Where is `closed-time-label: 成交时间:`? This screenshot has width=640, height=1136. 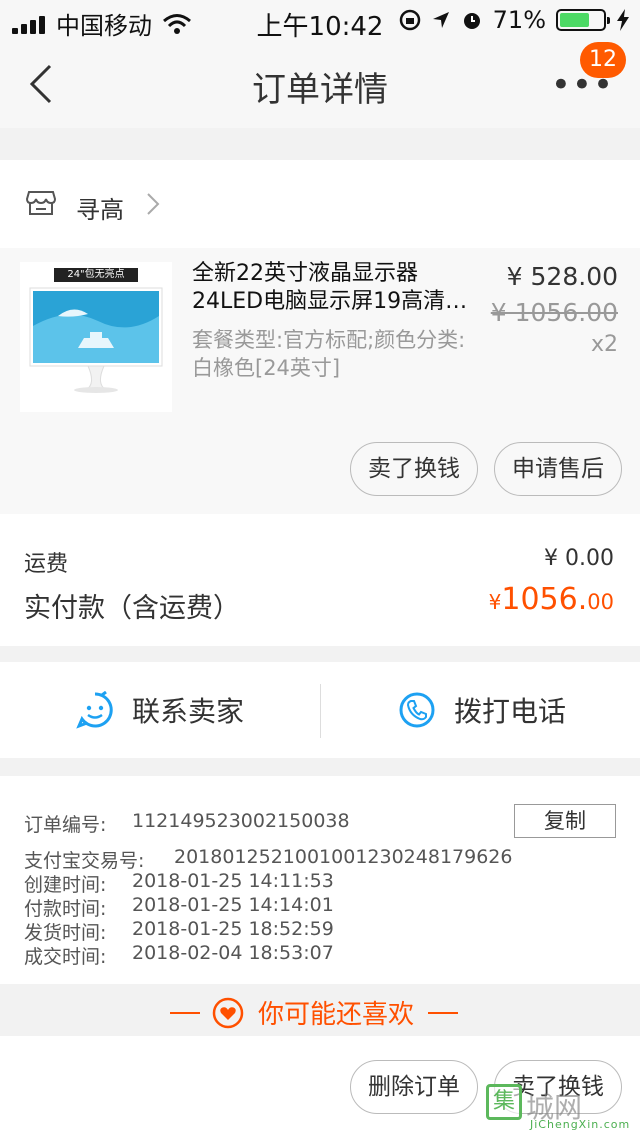 closed-time-label: 成交时间: is located at coordinates (65, 957).